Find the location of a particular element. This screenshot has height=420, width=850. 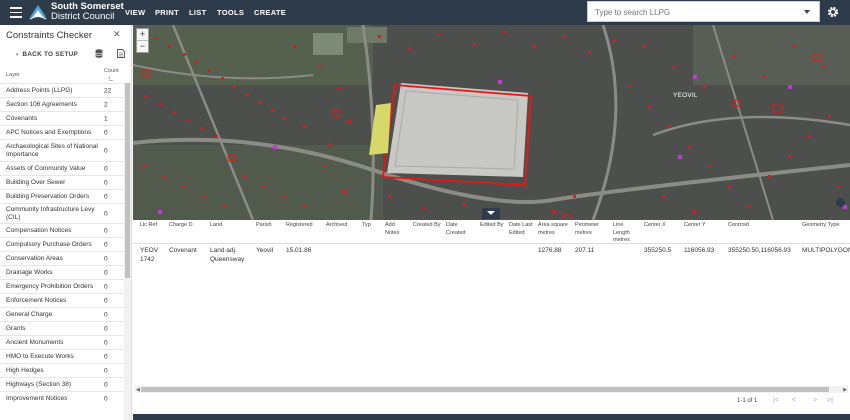

column-header: Centroid is located at coordinates (763, 226).